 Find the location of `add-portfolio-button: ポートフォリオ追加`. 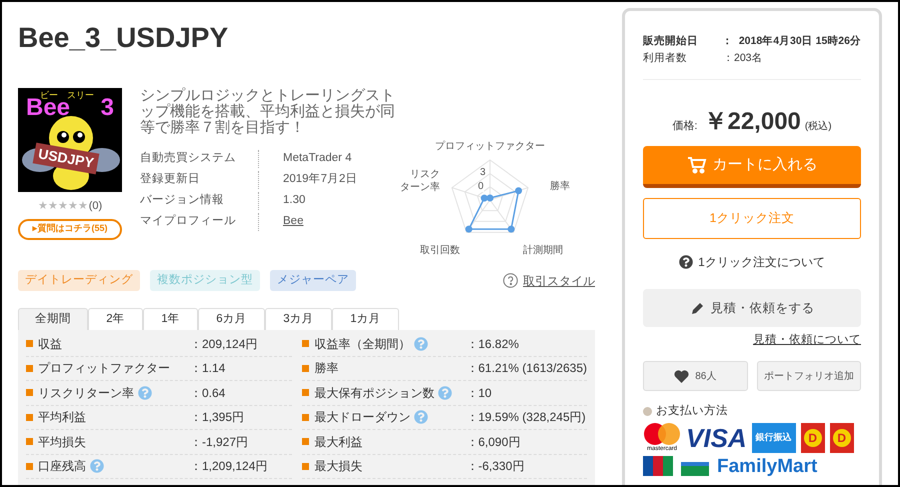

add-portfolio-button: ポートフォリオ追加 is located at coordinates (808, 376).